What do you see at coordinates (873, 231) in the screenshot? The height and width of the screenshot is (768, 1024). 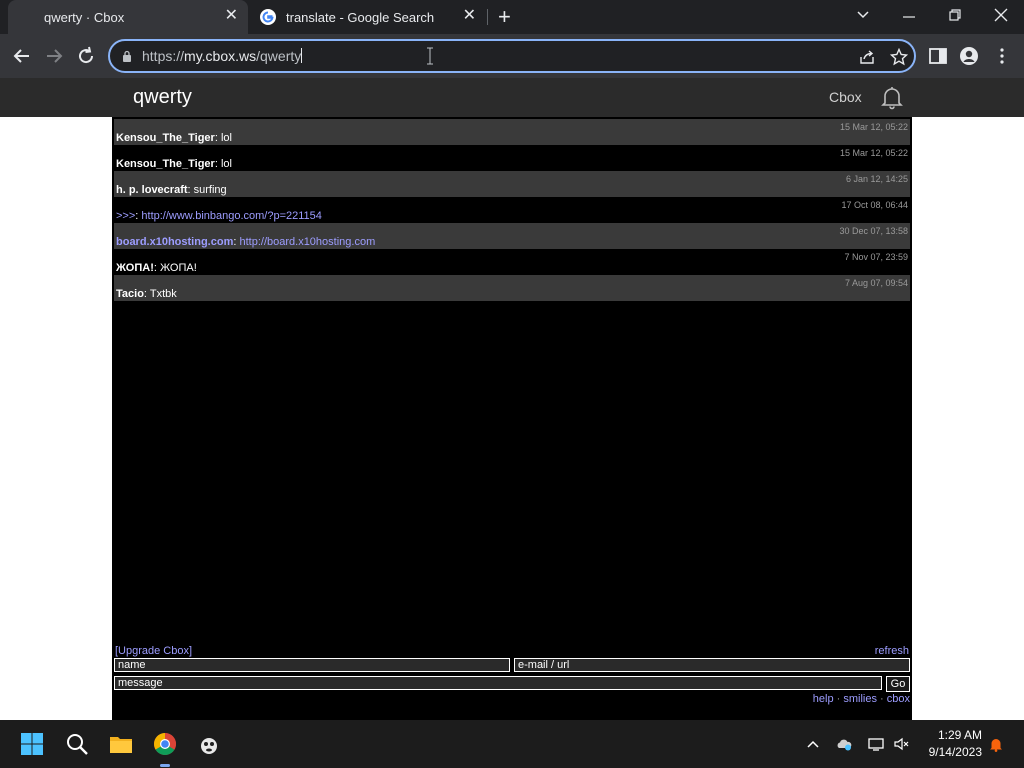 I see `message-time: 30 Dec 07, 13:58` at bounding box center [873, 231].